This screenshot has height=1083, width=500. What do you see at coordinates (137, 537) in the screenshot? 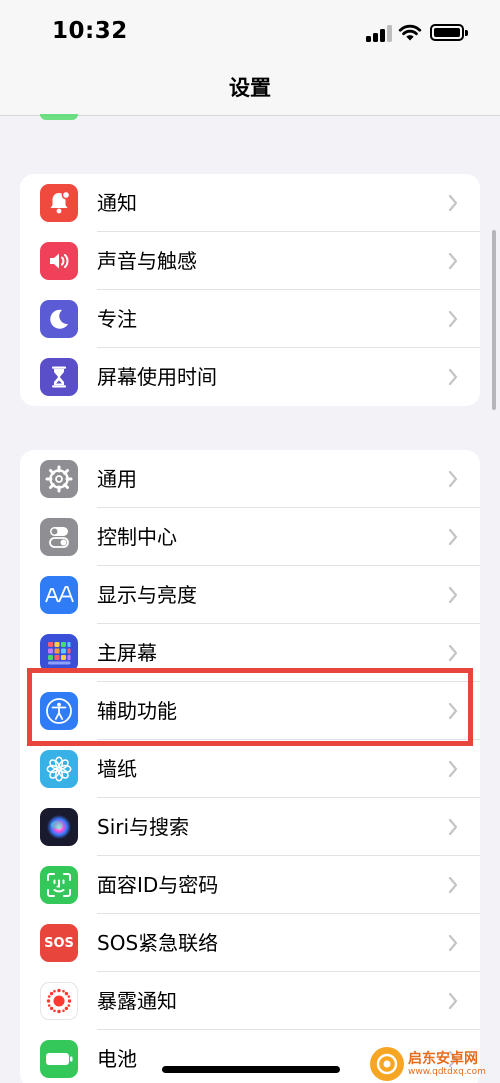
I see `settings-row-label: 控制中心` at bounding box center [137, 537].